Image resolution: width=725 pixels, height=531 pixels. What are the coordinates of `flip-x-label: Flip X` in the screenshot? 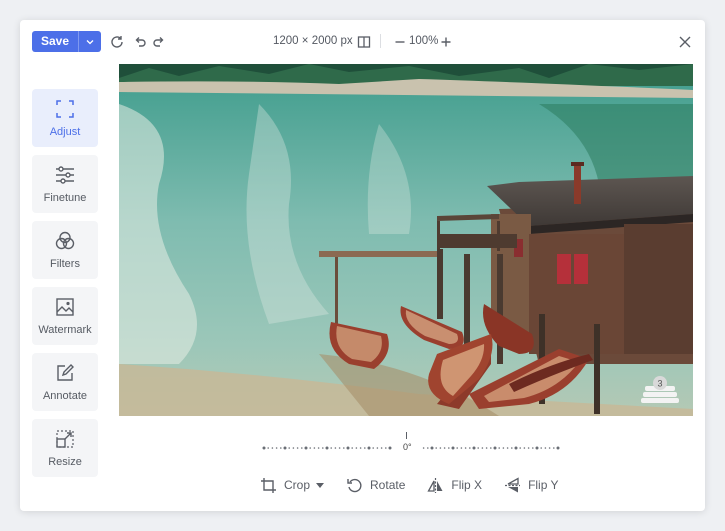 It's located at (467, 485).